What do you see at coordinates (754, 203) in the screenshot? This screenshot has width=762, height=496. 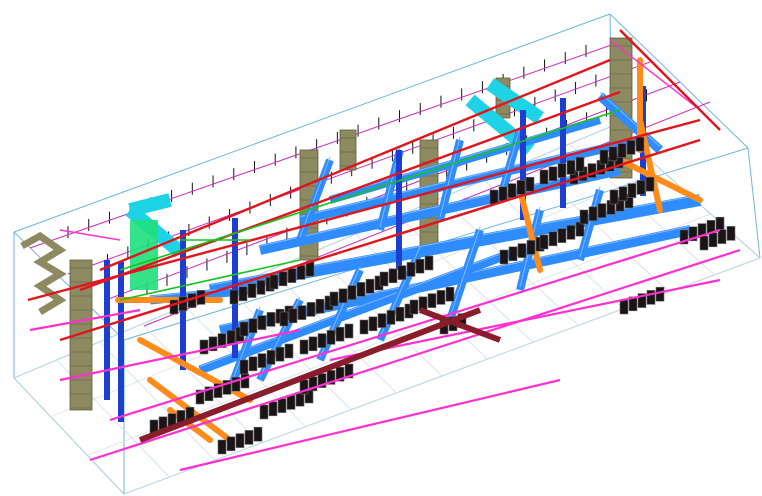 I see `envelope-edge` at bounding box center [754, 203].